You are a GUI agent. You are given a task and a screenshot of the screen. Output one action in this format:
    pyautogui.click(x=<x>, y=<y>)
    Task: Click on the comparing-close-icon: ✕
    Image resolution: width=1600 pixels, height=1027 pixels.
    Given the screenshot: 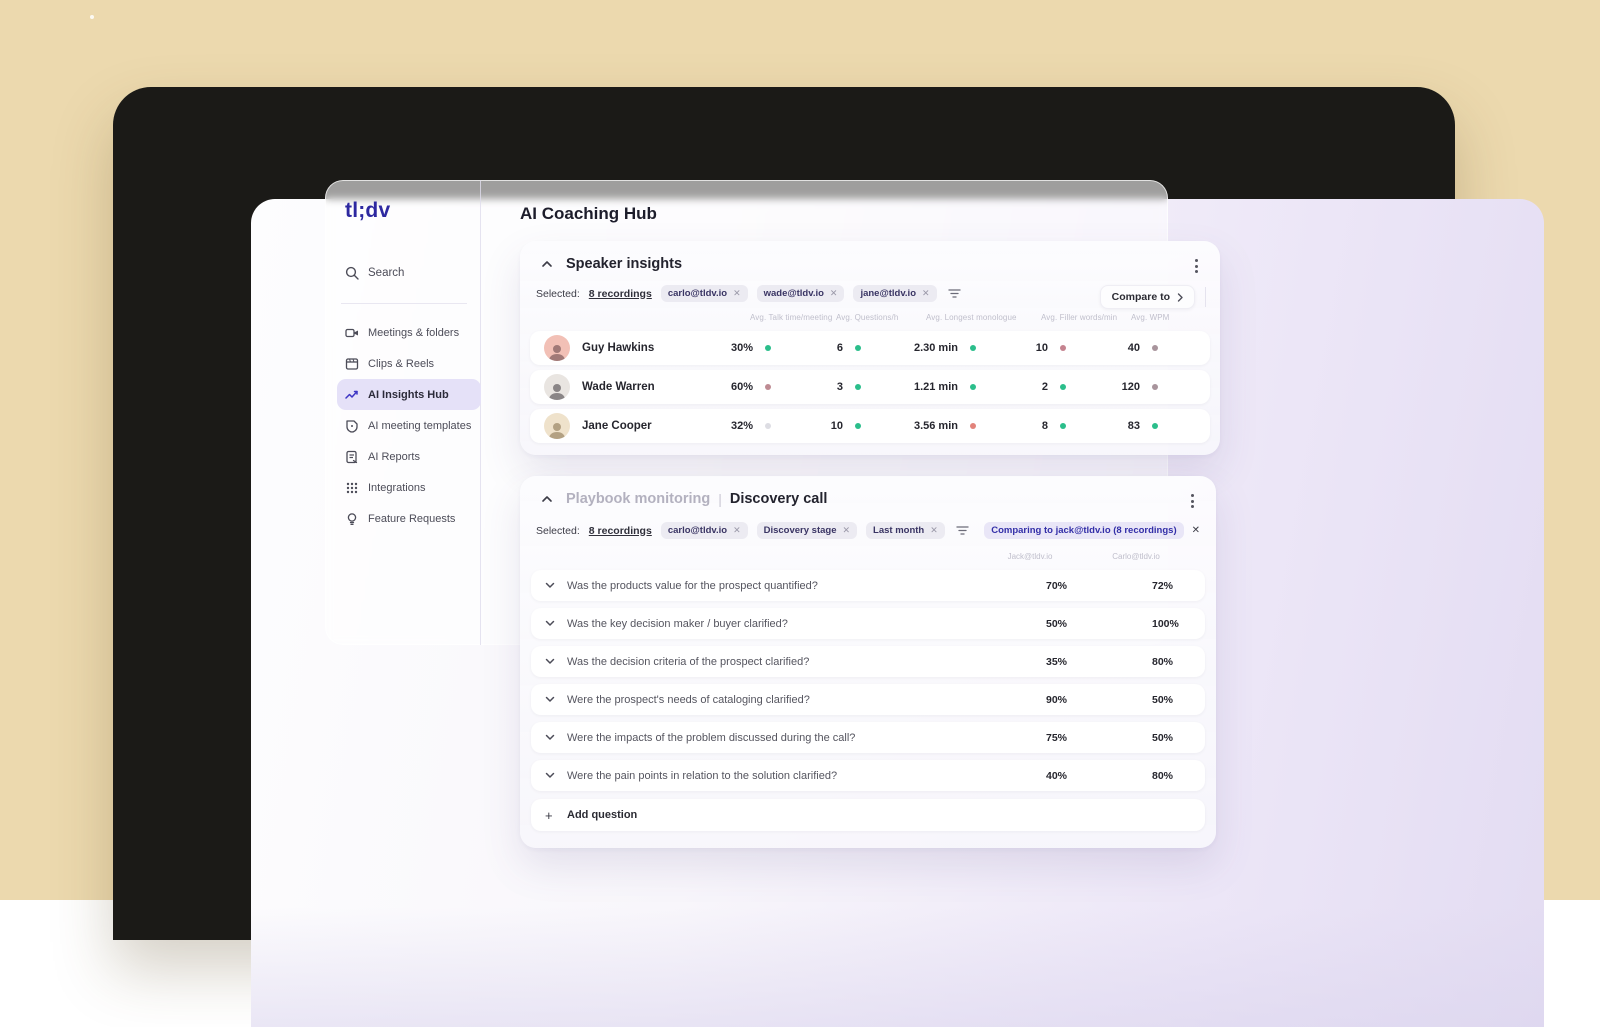 What is the action you would take?
    pyautogui.click(x=1196, y=530)
    